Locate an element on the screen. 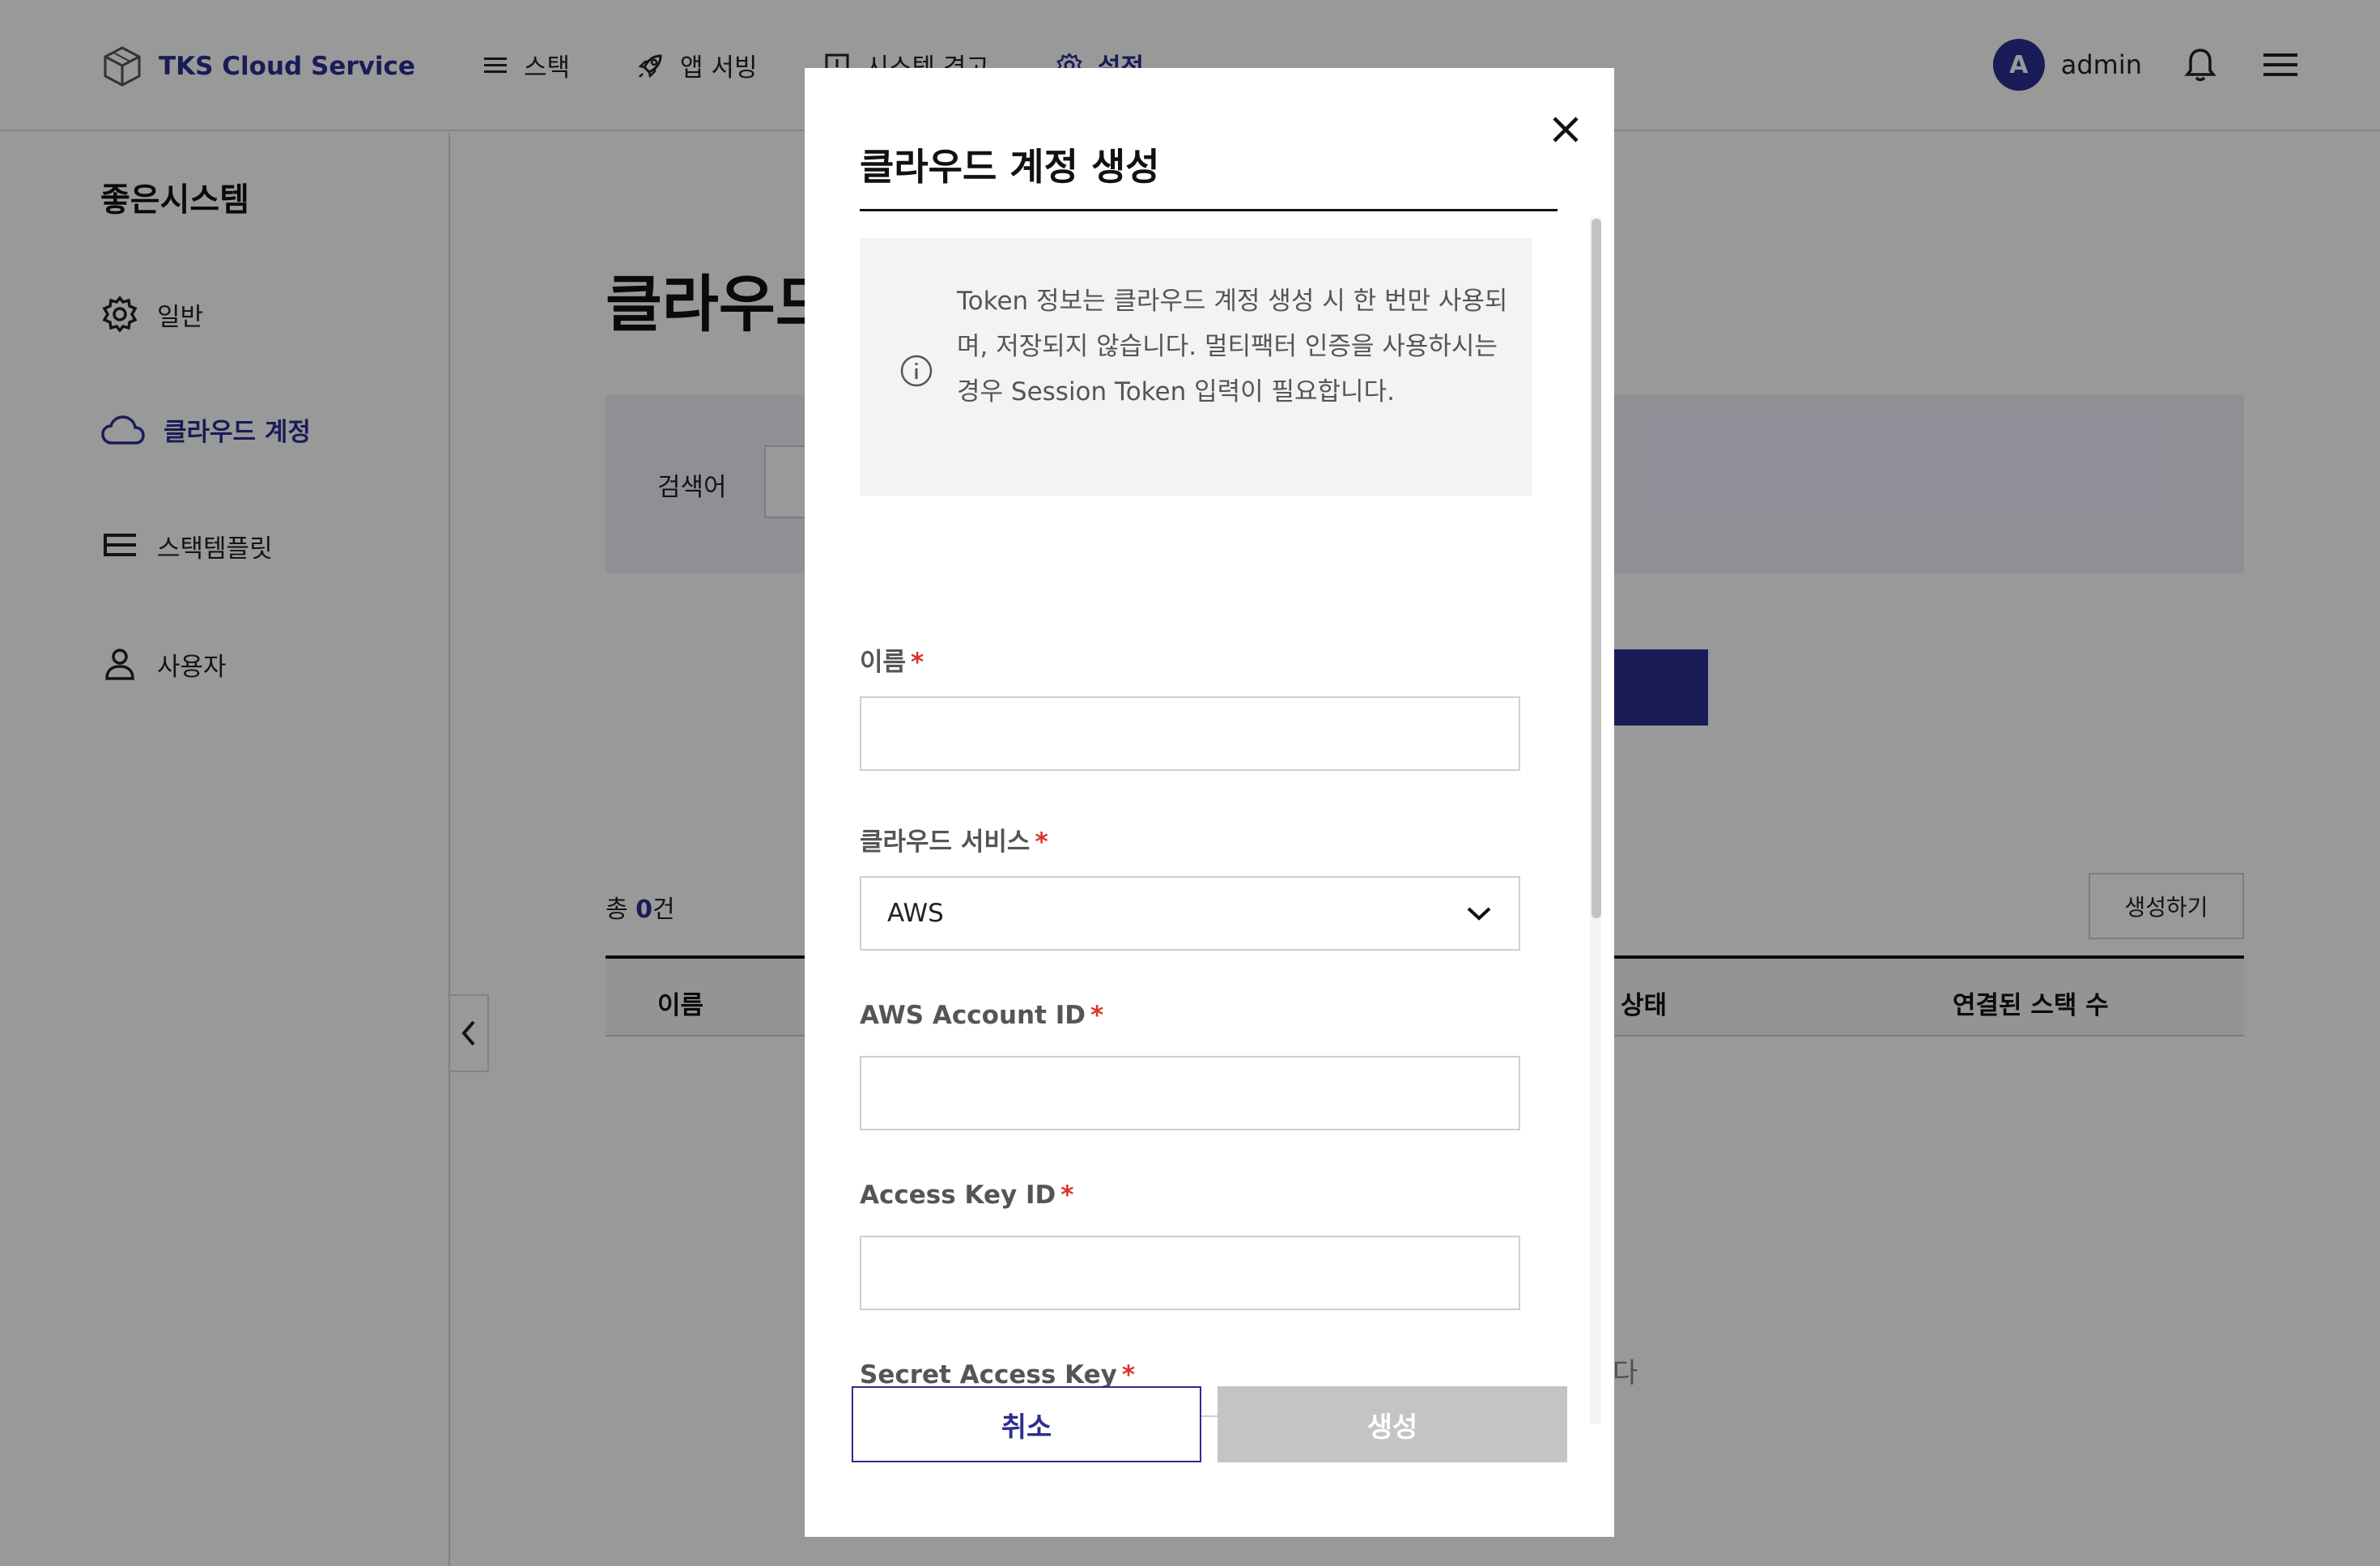 This screenshot has width=2380, height=1566. create-submit-button: 생성 is located at coordinates (1392, 1424).